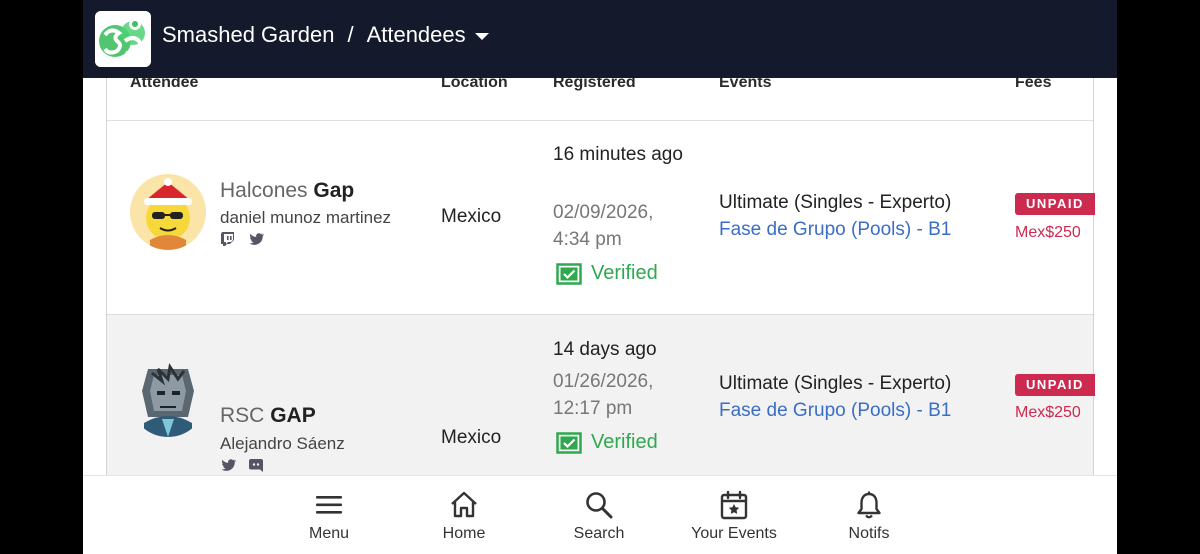  Describe the element at coordinates (228, 239) in the screenshot. I see `twitch-icon` at that location.